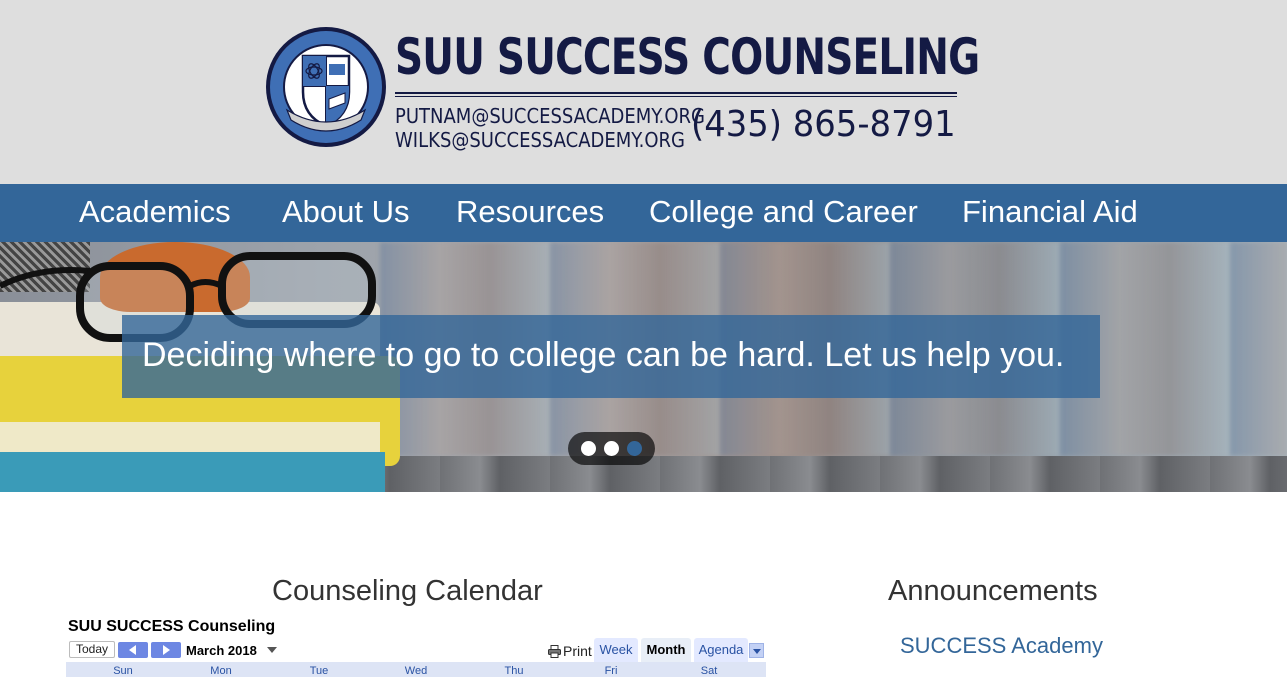 The height and width of the screenshot is (677, 1287). Describe the element at coordinates (550, 116) in the screenshot. I see `contact-email-putnam: PUTNAM@SUCCESSACADEMY.ORG` at that location.